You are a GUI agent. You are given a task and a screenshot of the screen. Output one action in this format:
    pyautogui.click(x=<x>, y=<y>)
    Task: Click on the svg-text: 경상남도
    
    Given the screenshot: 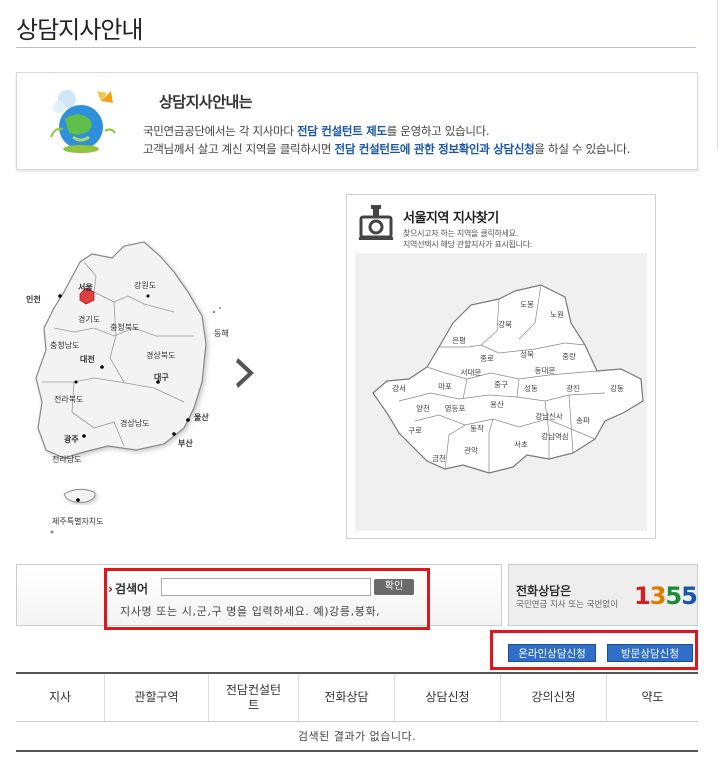 What is the action you would take?
    pyautogui.click(x=134, y=423)
    